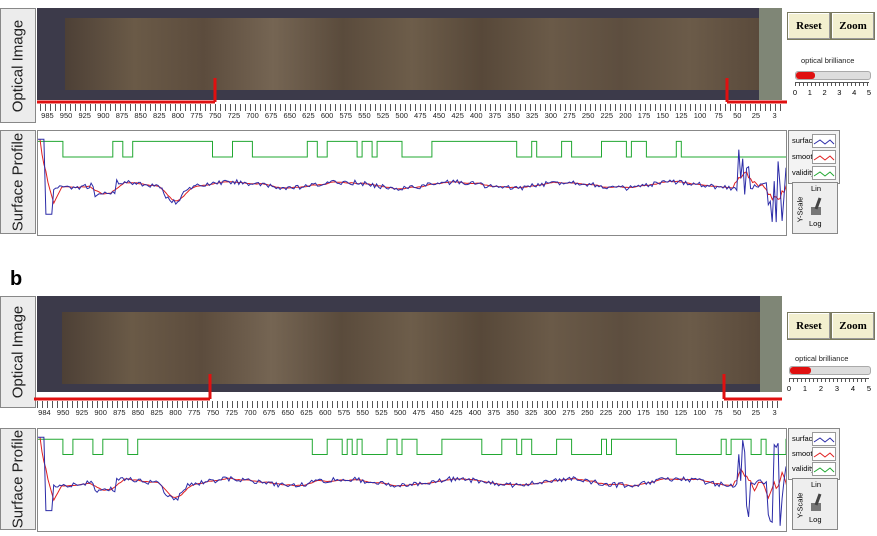 Image resolution: width=877 pixels, height=536 pixels. Describe the element at coordinates (532, 115) in the screenshot. I see `ruler-tick-label: 325` at that location.